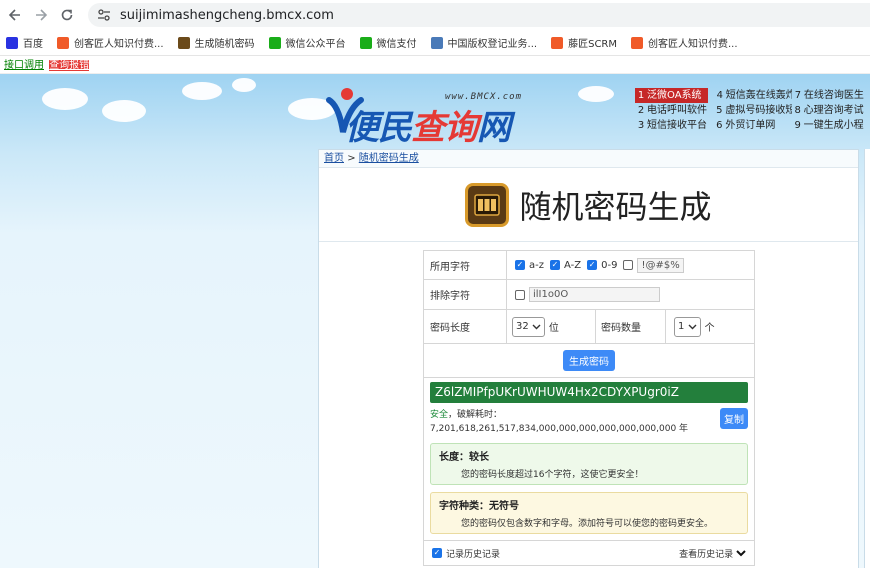 The width and height of the screenshot is (870, 568). I want to click on ad-label: 电话呼叫软件, so click(677, 110).